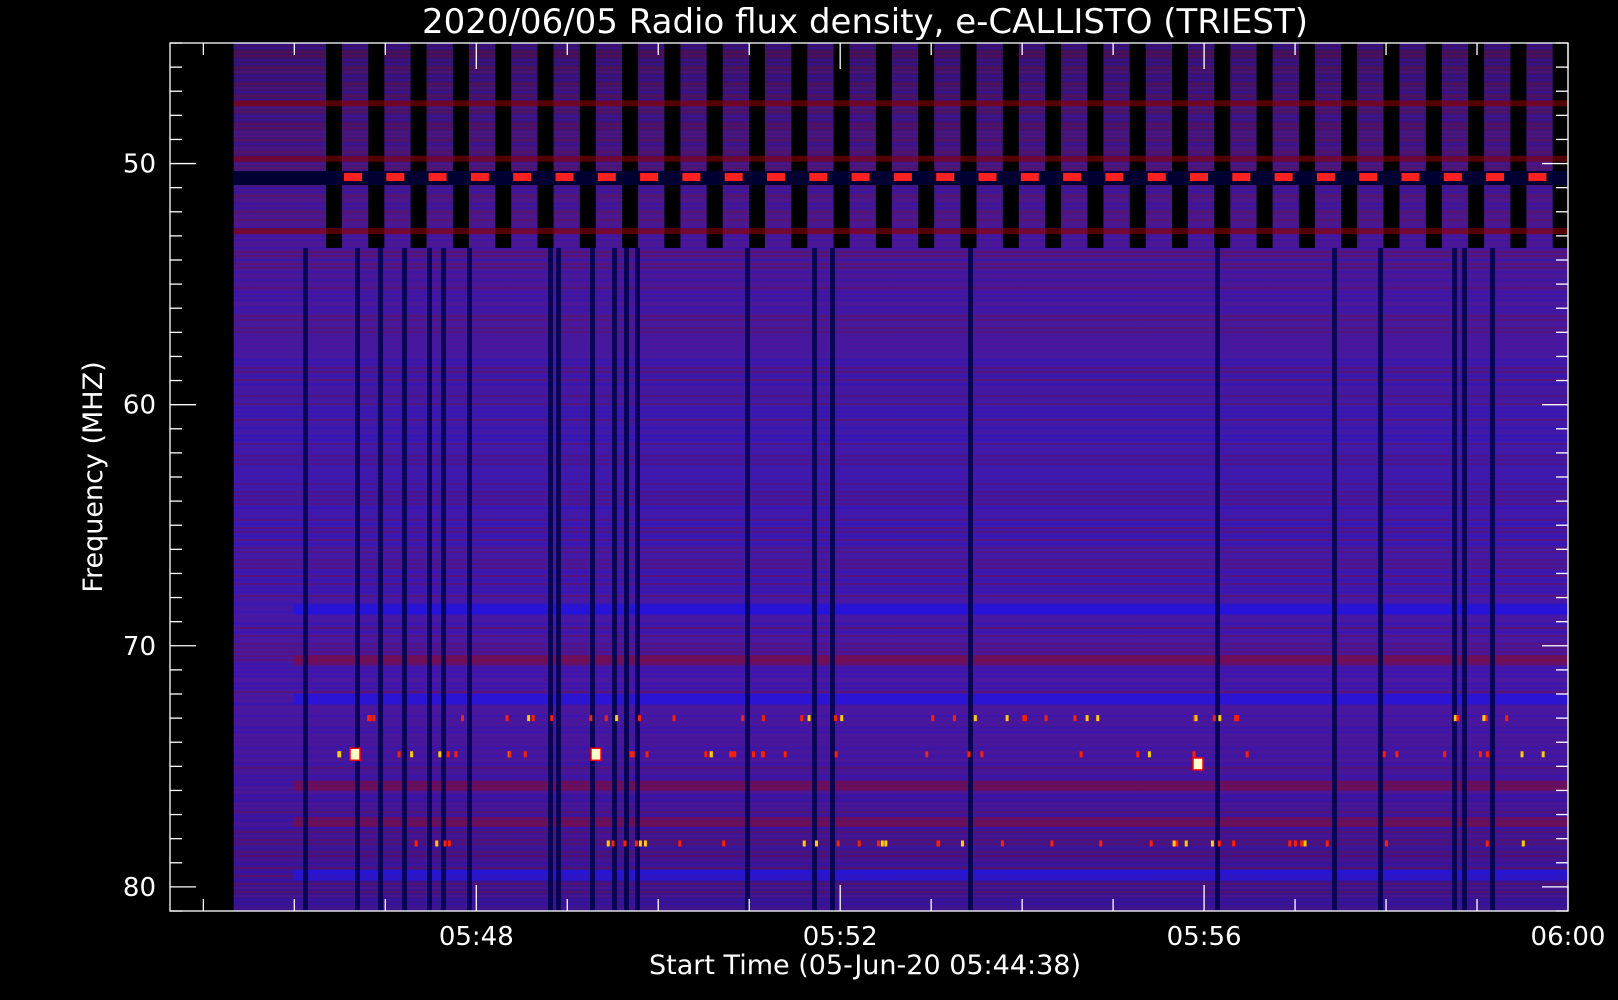 Image resolution: width=1618 pixels, height=1000 pixels. What do you see at coordinates (139, 165) in the screenshot?
I see `y-tick-label: 50` at bounding box center [139, 165].